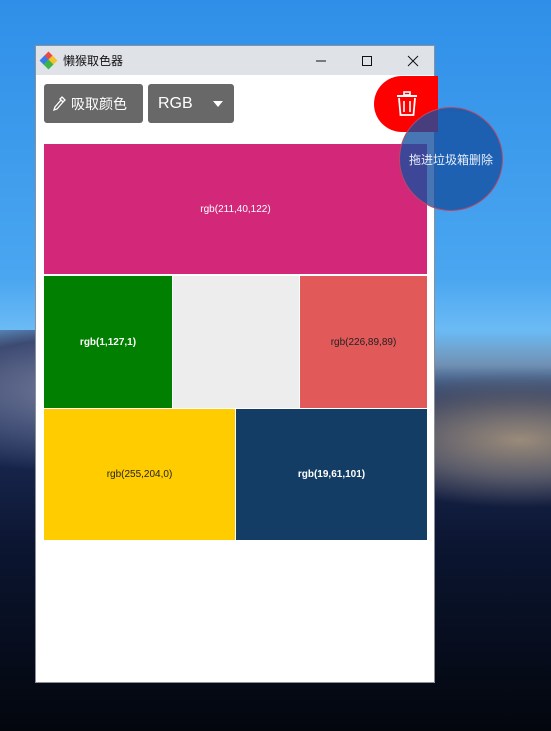 The height and width of the screenshot is (731, 551). I want to click on swatch-label: rgb(19,61,101), so click(331, 474).